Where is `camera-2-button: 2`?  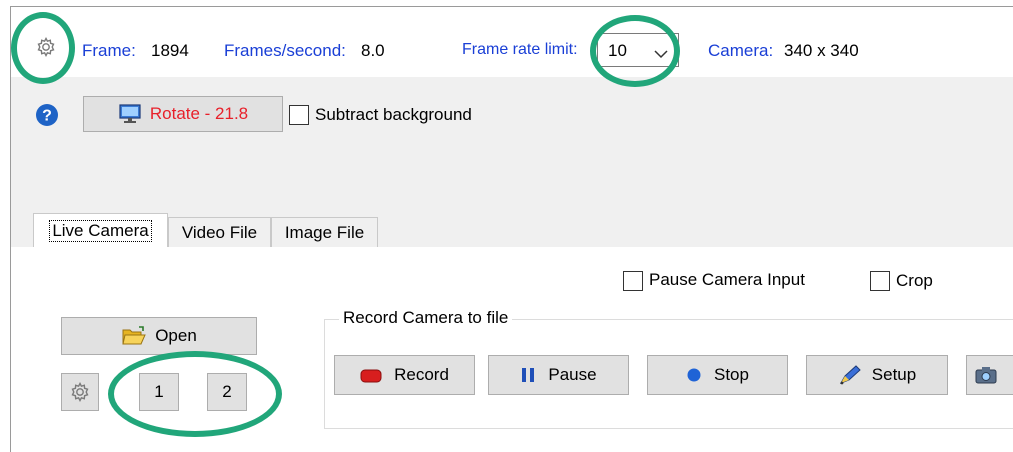
camera-2-button: 2 is located at coordinates (227, 392).